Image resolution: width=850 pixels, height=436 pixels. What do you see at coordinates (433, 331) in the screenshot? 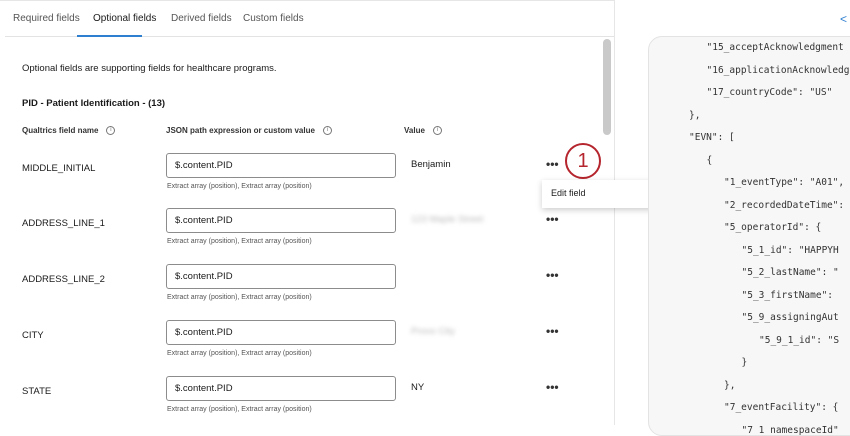
I see `field-value: Provo City` at bounding box center [433, 331].